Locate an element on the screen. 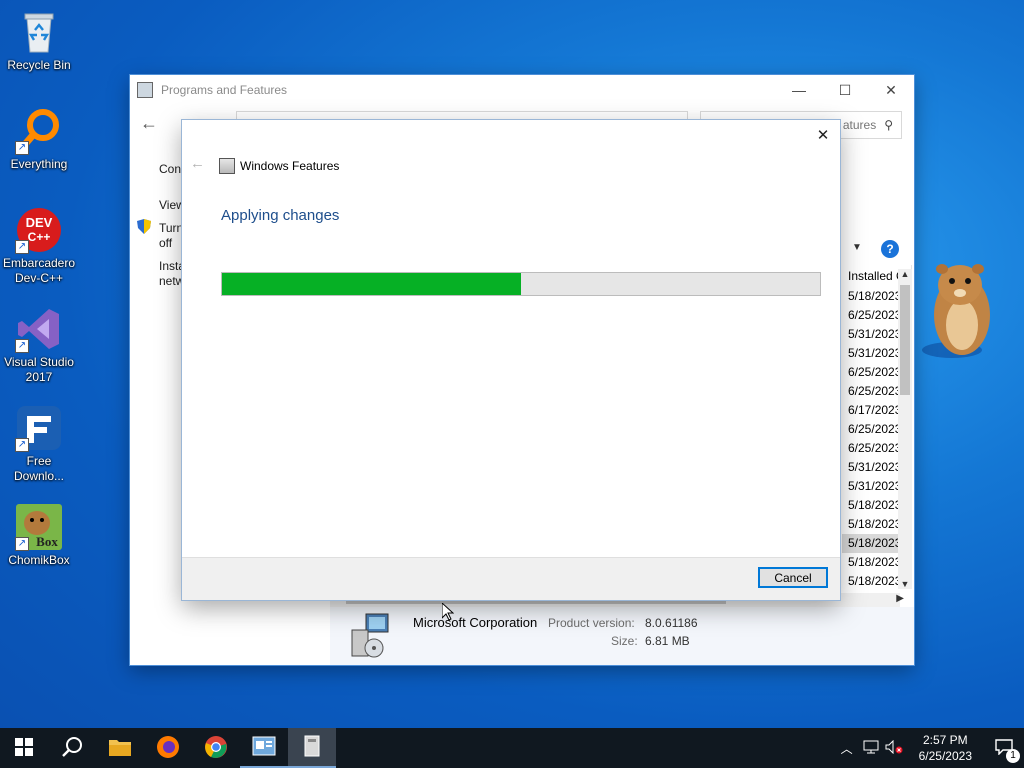 Image resolution: width=1024 pixels, height=768 pixels. recycle-bin-icon is located at coordinates (39, 32).